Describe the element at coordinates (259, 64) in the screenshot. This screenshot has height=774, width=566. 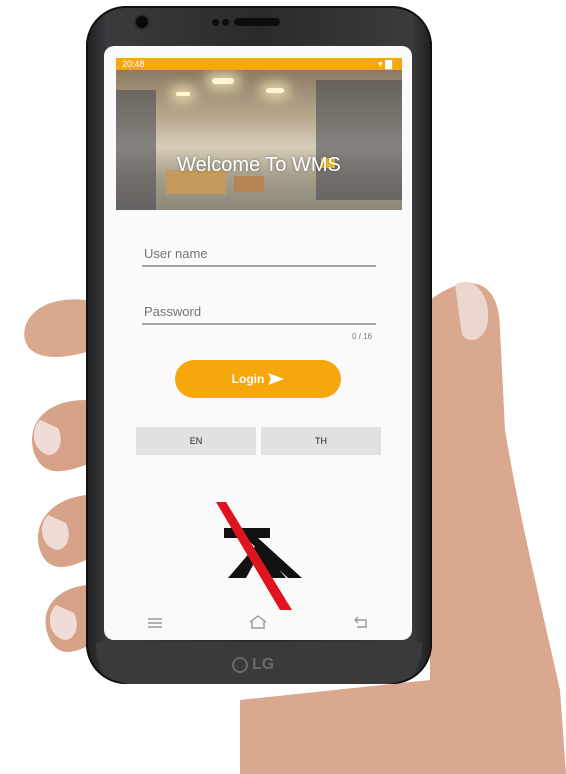
I see `status-bar: 20:48 ▾ ▇` at that location.